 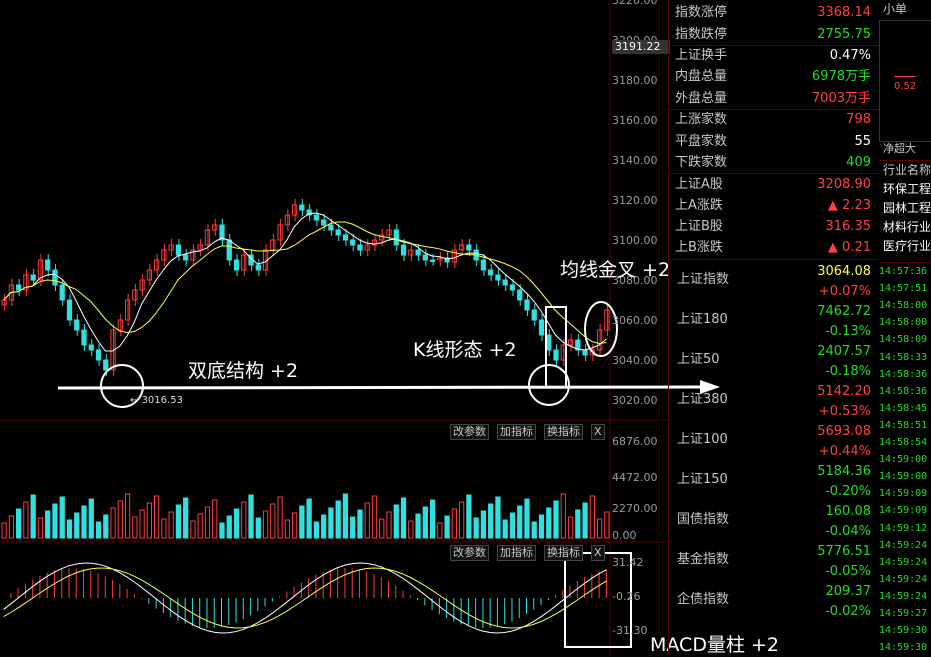 What do you see at coordinates (773, 119) in the screenshot?
I see `stat-row: 上涨家数 798` at bounding box center [773, 119].